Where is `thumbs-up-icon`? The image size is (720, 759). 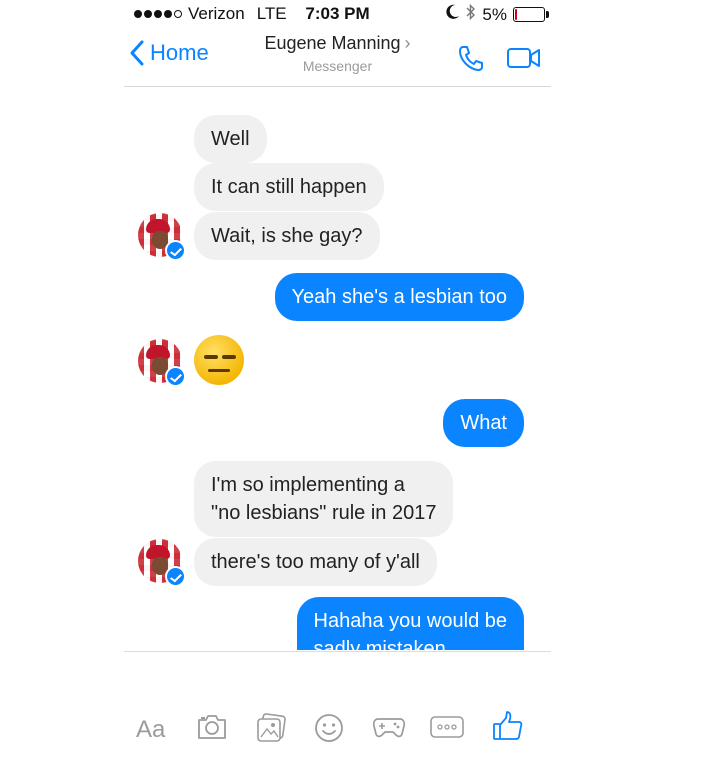
thumbs-up-icon is located at coordinates (508, 728).